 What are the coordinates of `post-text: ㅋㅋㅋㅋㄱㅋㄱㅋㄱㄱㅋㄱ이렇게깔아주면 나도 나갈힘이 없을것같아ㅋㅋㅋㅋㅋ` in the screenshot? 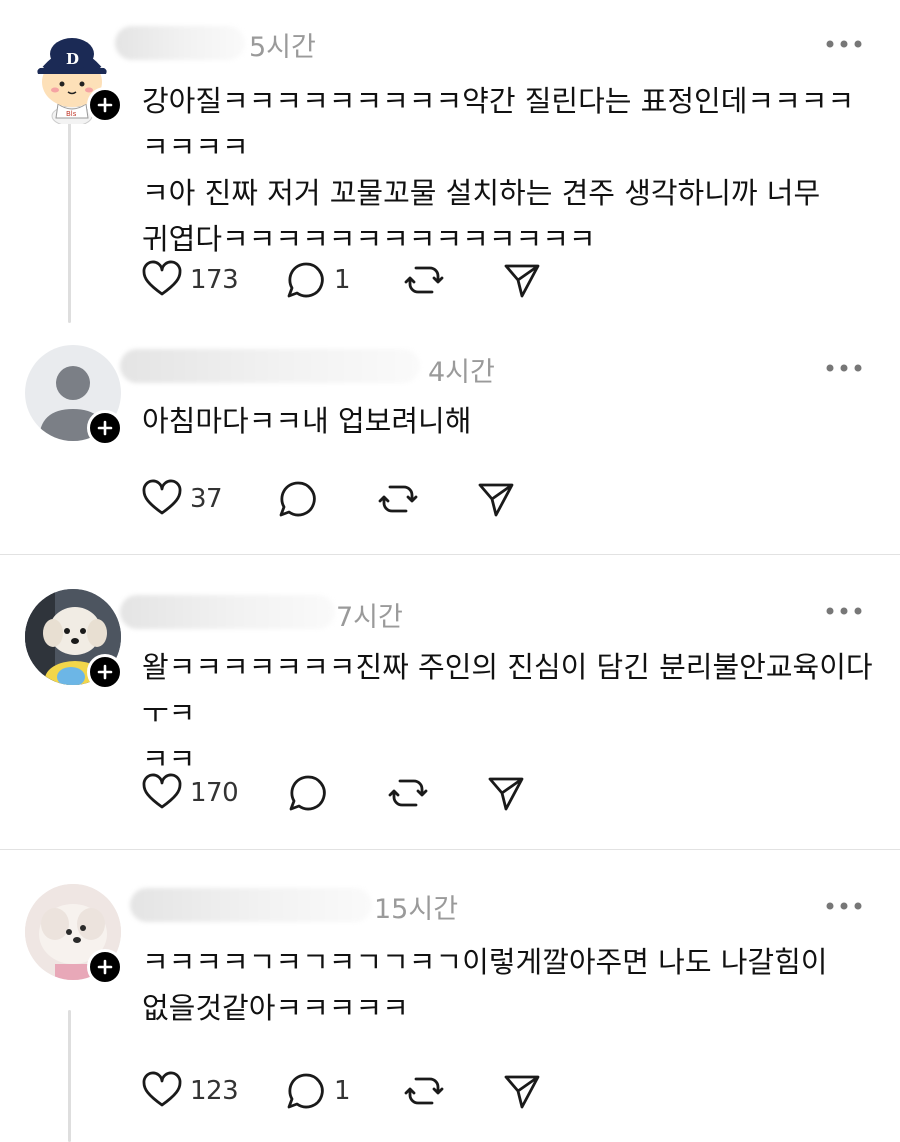 It's located at (485, 985).